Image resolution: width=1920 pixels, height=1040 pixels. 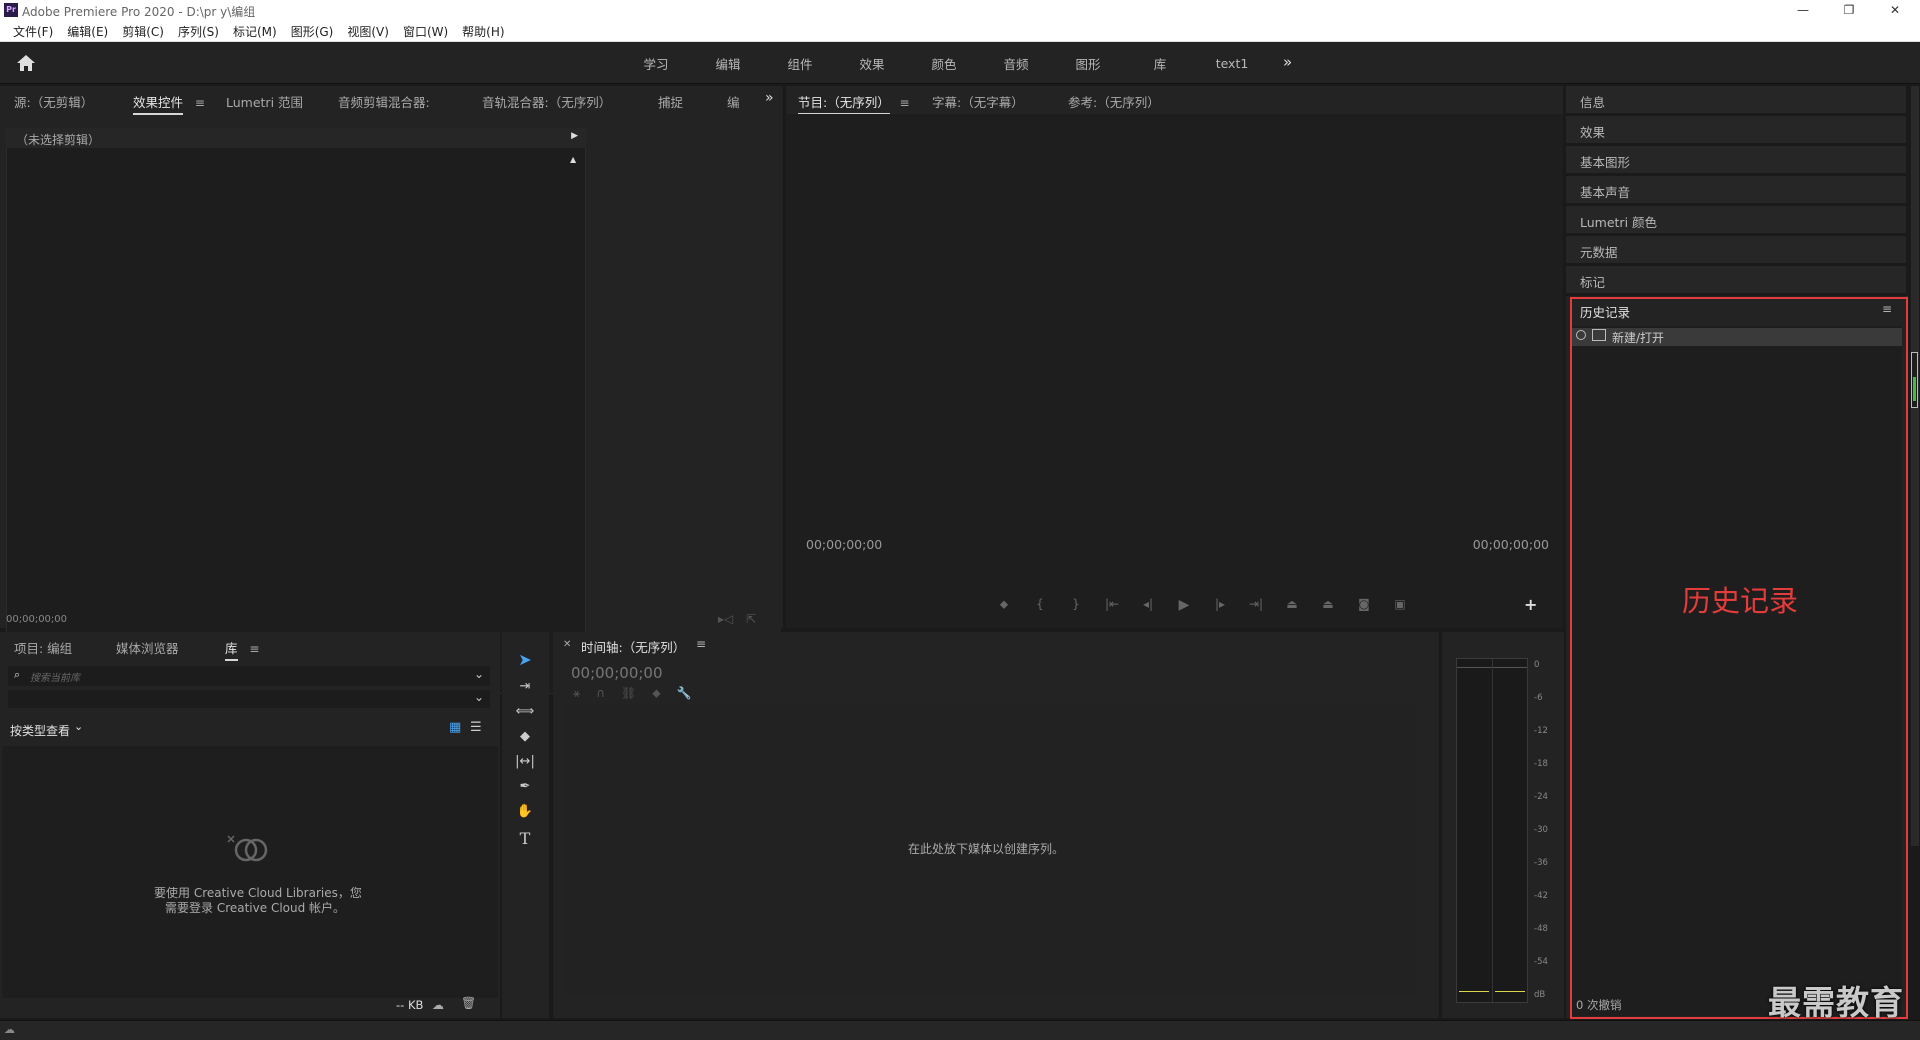 What do you see at coordinates (1736, 250) in the screenshot?
I see `metadata-panel-tab: 元数据` at bounding box center [1736, 250].